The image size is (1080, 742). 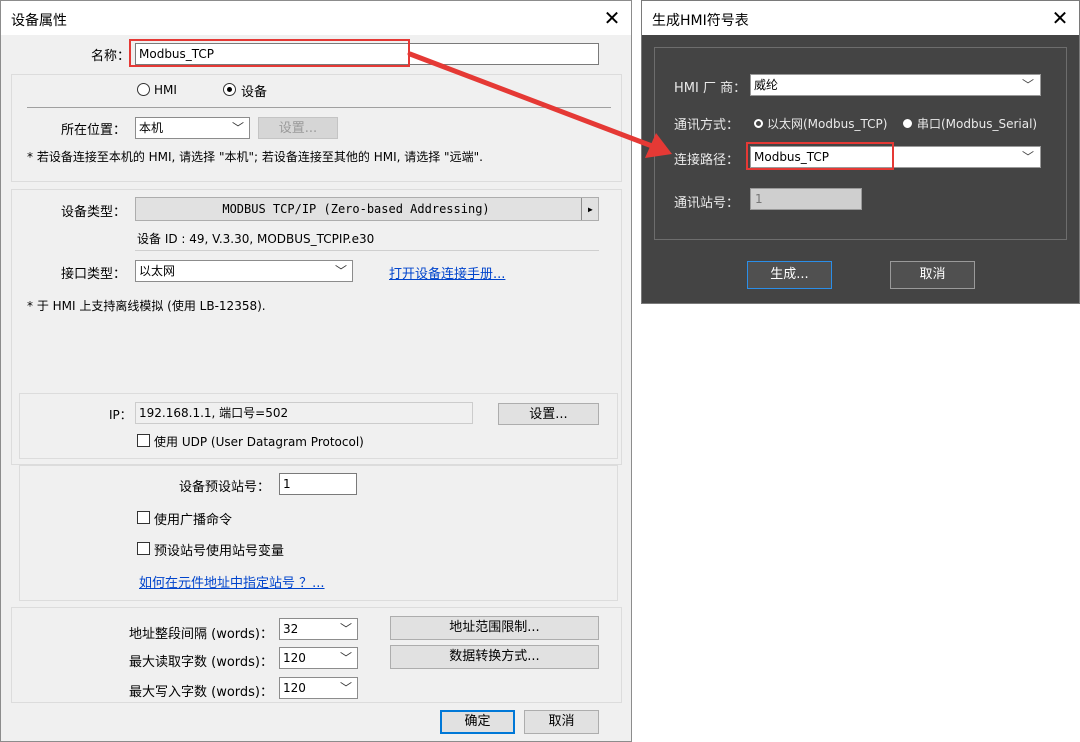 What do you see at coordinates (201, 662) in the screenshot?
I see `max-read-label: 最大读取字数 (words)：` at bounding box center [201, 662].